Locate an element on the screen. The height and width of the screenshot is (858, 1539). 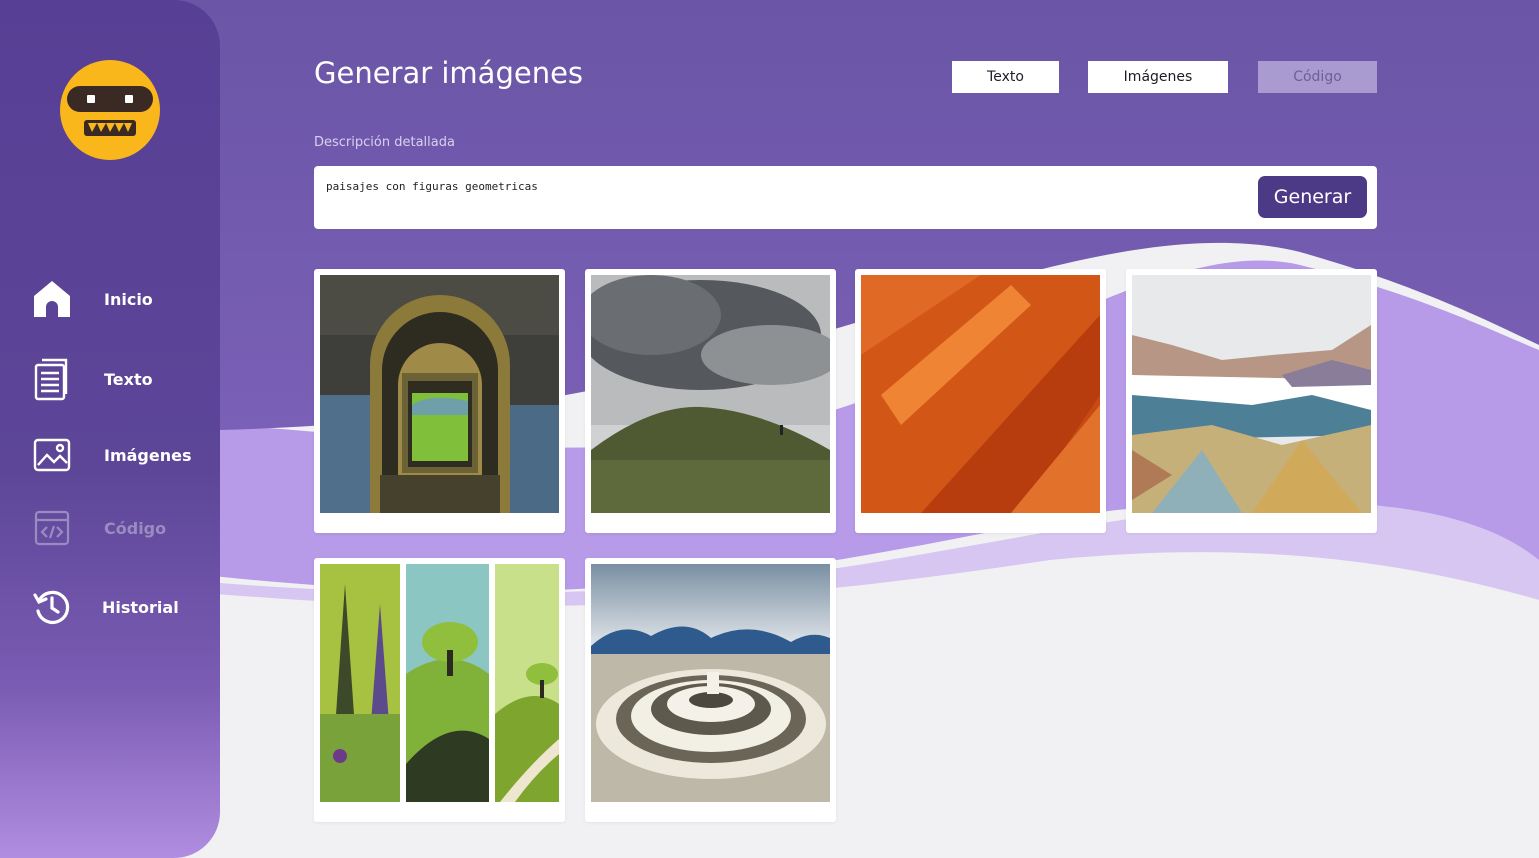
sidebar-item-imagenes: Imágenes is located at coordinates (120, 455).